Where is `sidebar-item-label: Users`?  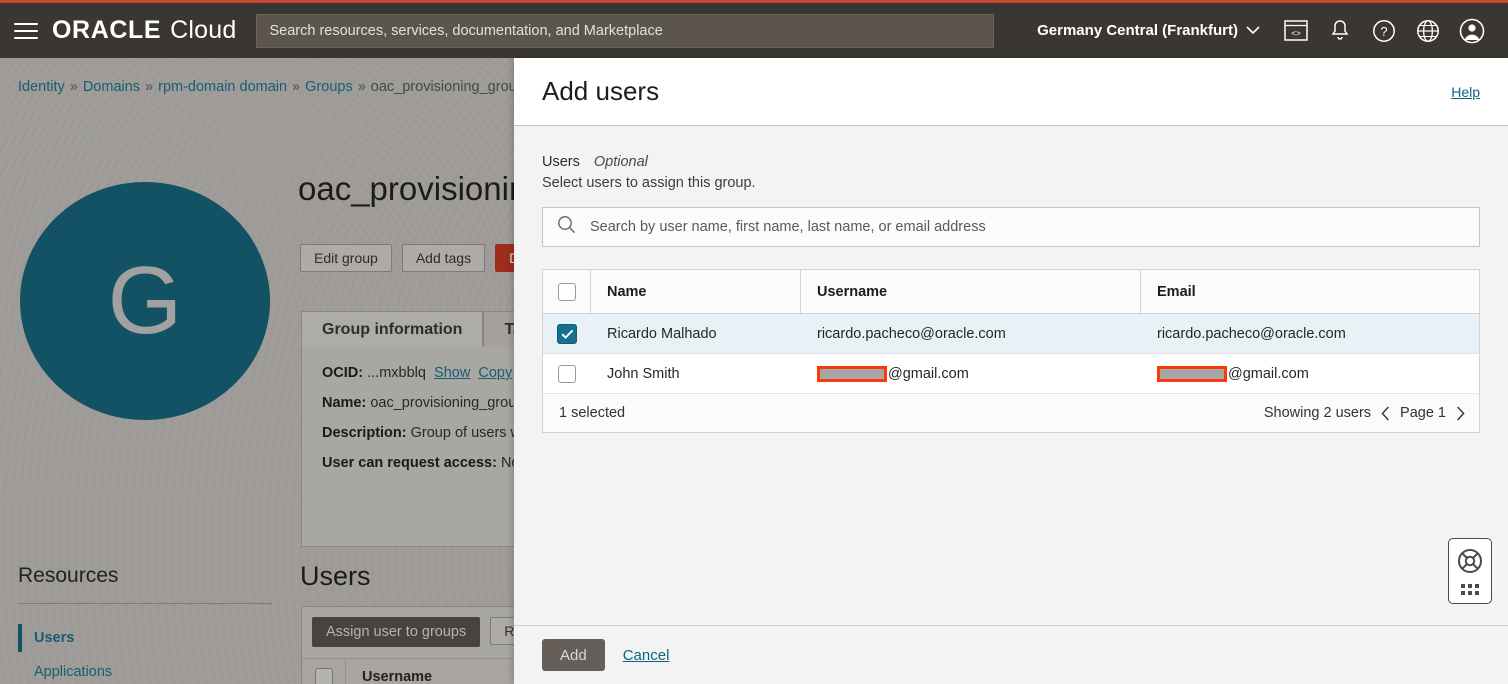
sidebar-item-label: Users is located at coordinates (54, 638).